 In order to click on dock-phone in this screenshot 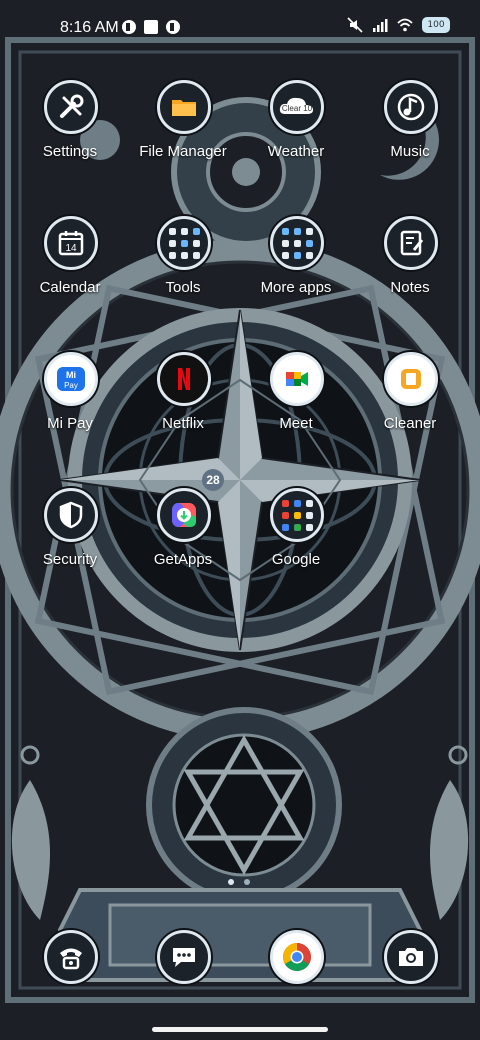, I will do `click(70, 957)`.